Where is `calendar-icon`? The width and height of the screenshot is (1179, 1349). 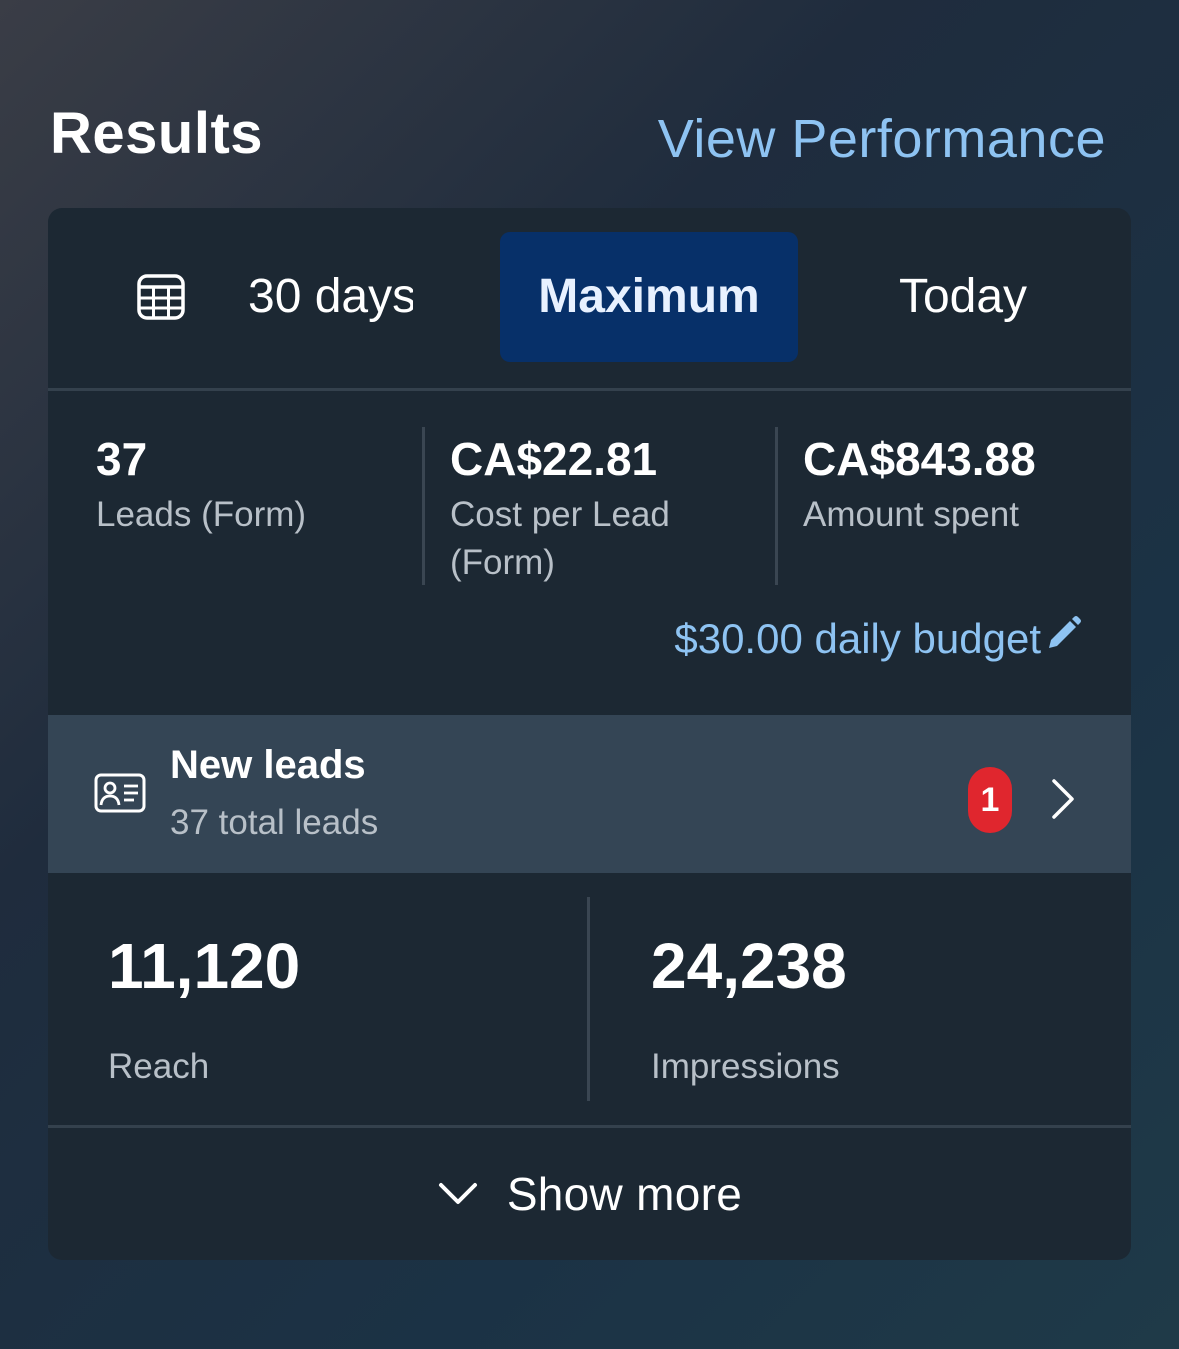 calendar-icon is located at coordinates (161, 297).